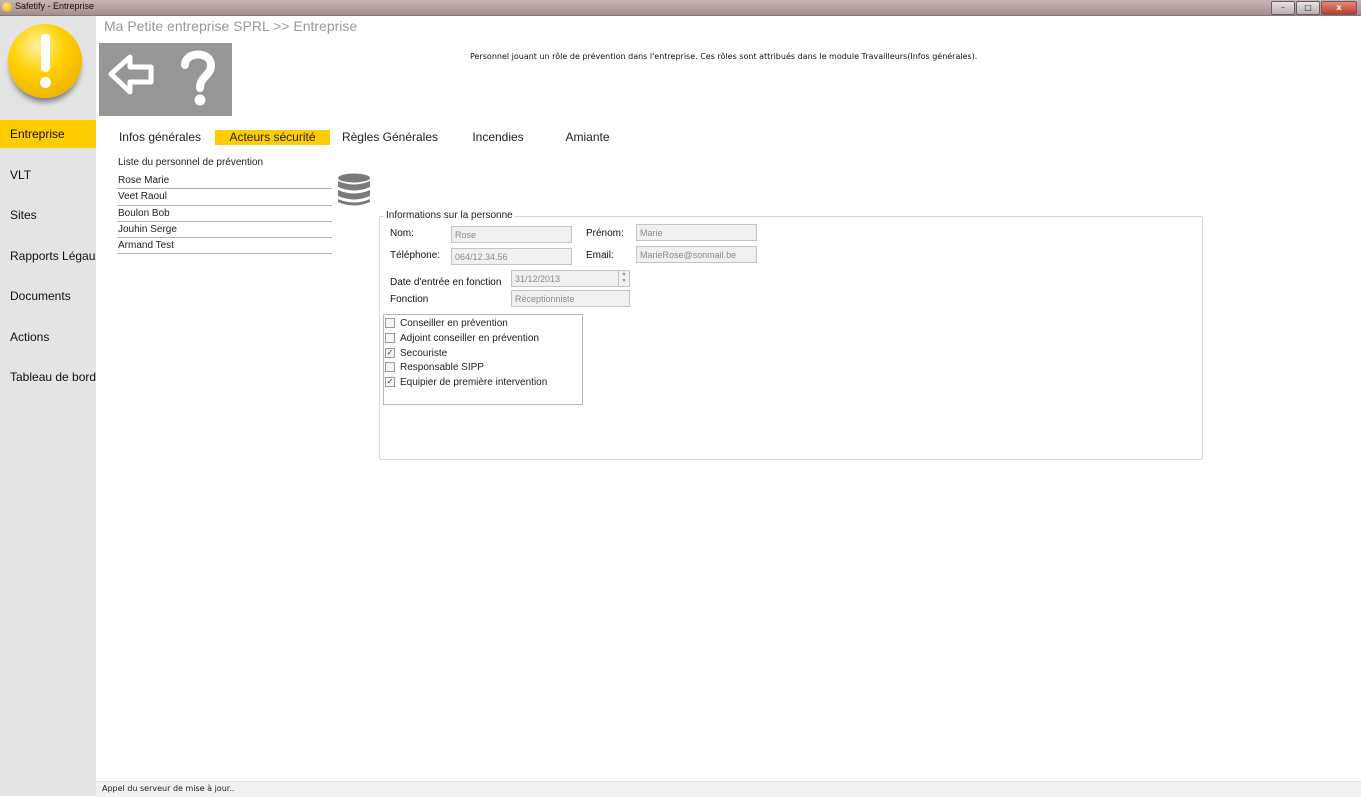  I want to click on list-item: Boulon Bob, so click(224, 214).